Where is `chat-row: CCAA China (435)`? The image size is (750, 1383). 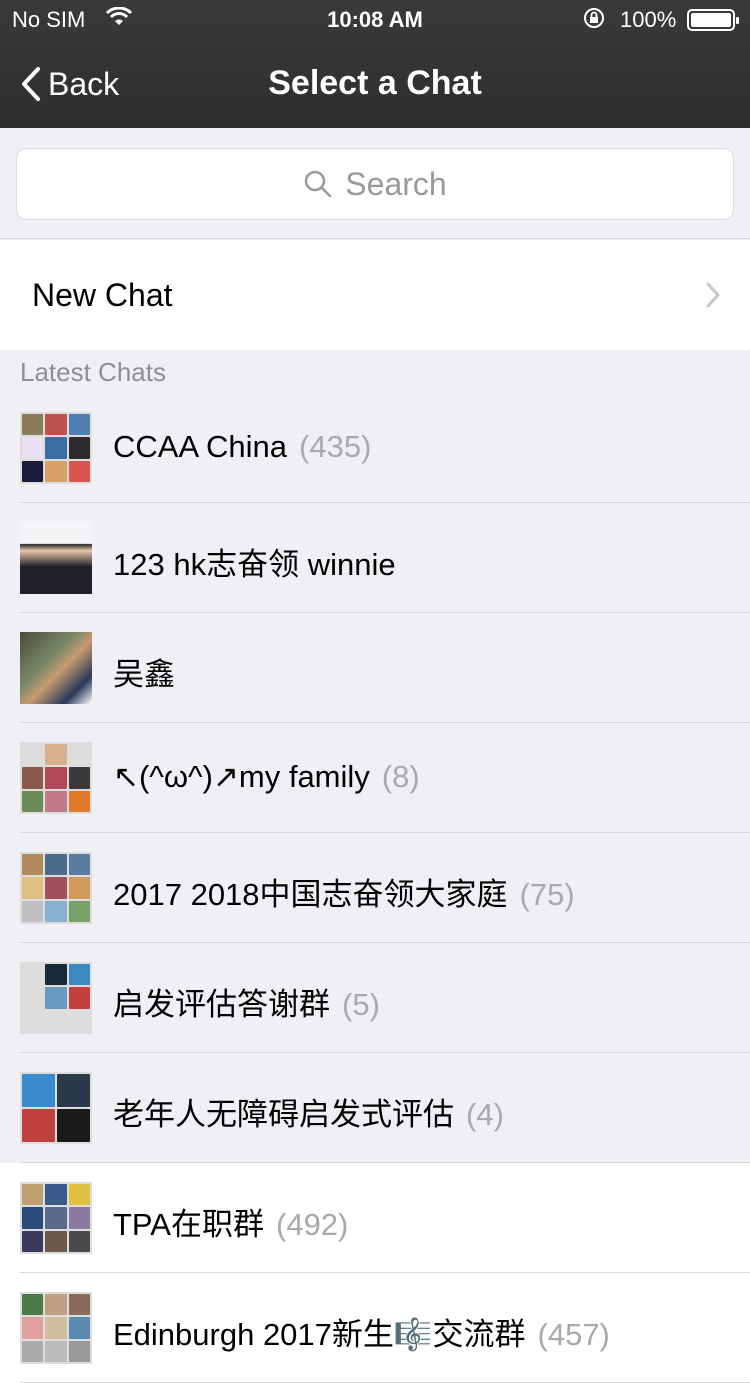
chat-row: CCAA China (435) is located at coordinates (375, 448).